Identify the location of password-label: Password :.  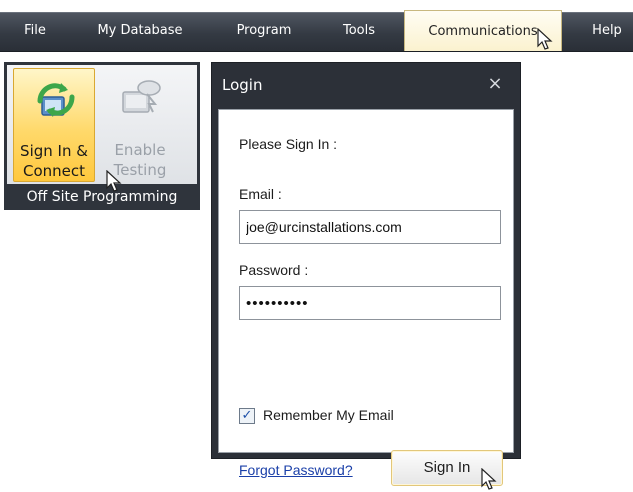
(274, 270).